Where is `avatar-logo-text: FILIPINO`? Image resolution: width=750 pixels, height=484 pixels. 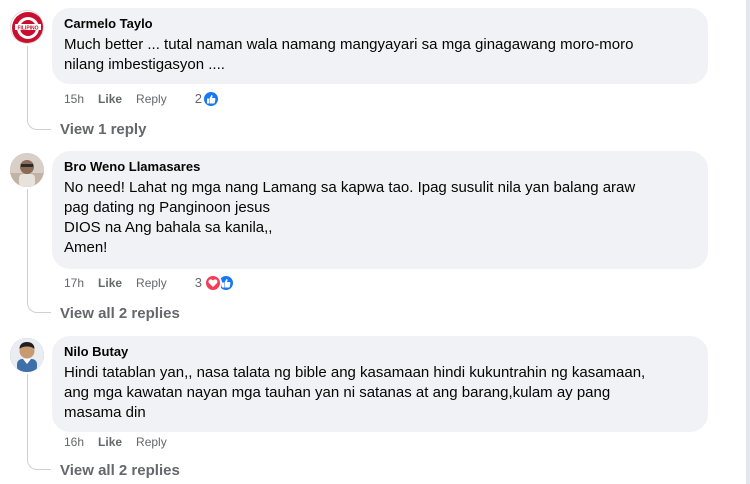
avatar-logo-text: FILIPINO is located at coordinates (27, 28).